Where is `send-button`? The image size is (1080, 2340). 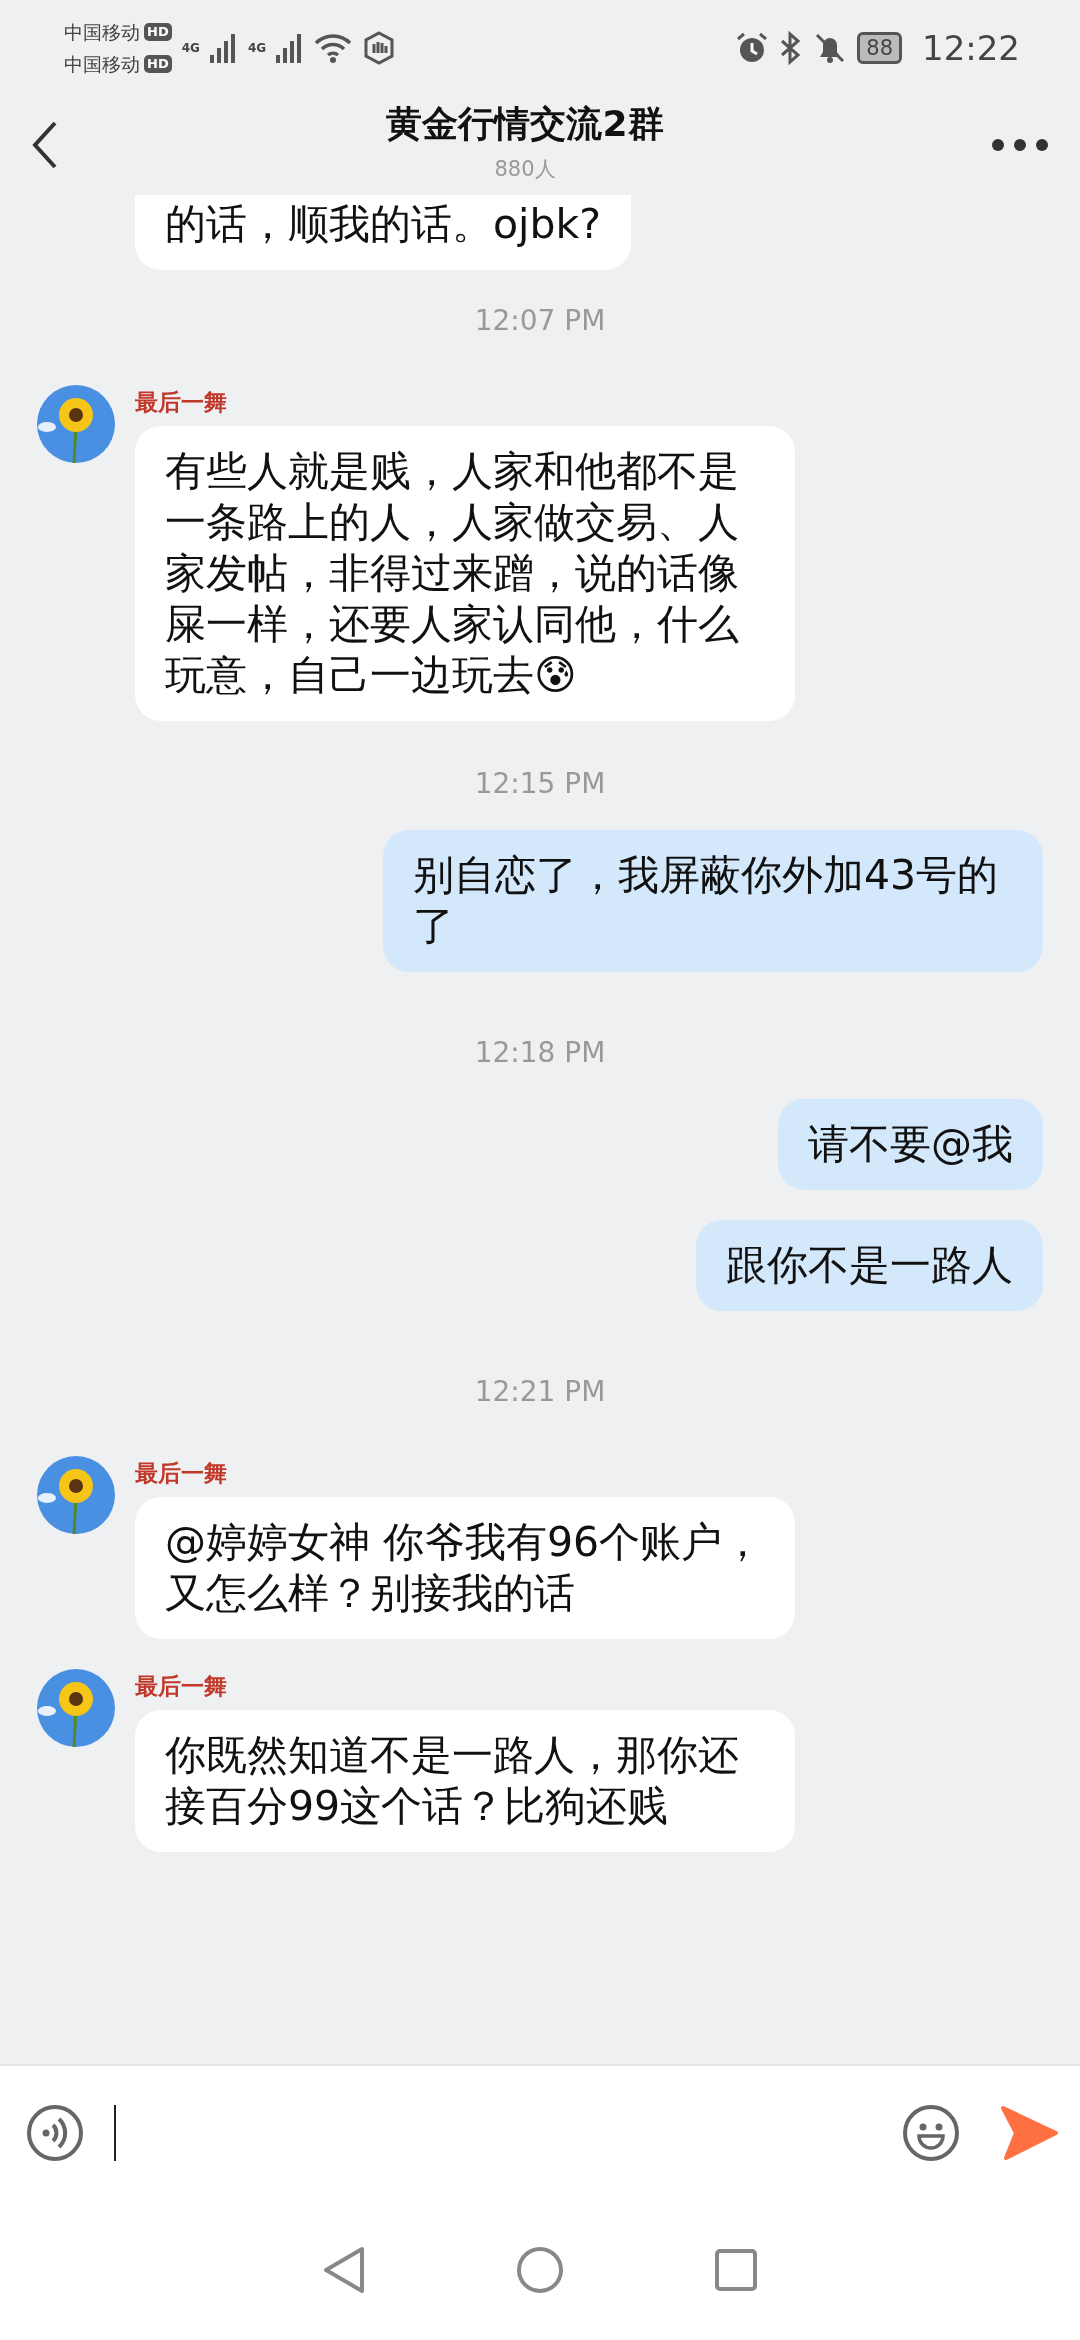
send-button is located at coordinates (1029, 2133).